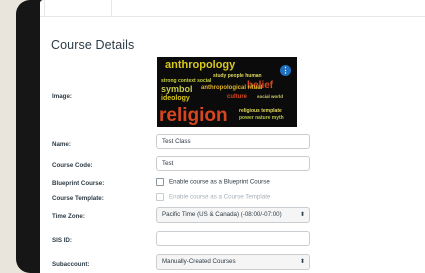  What do you see at coordinates (160, 197) in the screenshot?
I see `template-checkbox` at bounding box center [160, 197].